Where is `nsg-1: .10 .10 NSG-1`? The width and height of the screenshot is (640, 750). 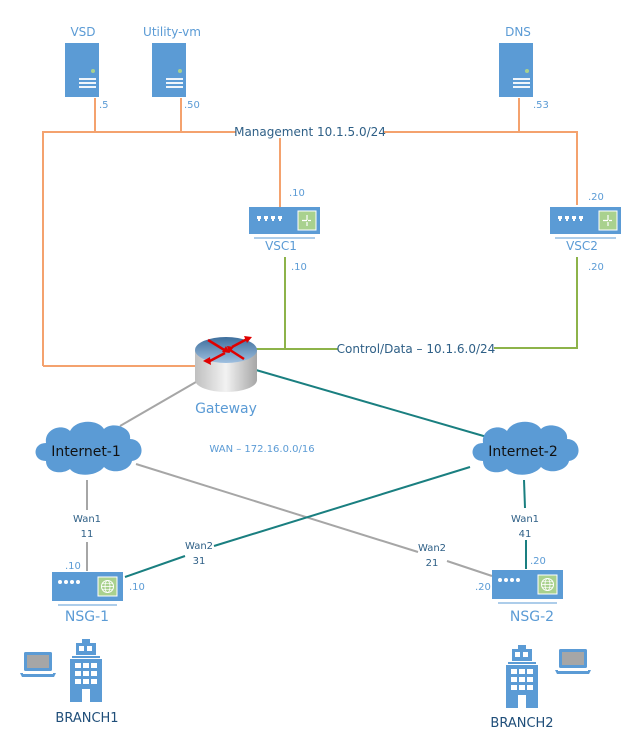
nsg-1: .10 .10 NSG-1 is located at coordinates (98, 593).